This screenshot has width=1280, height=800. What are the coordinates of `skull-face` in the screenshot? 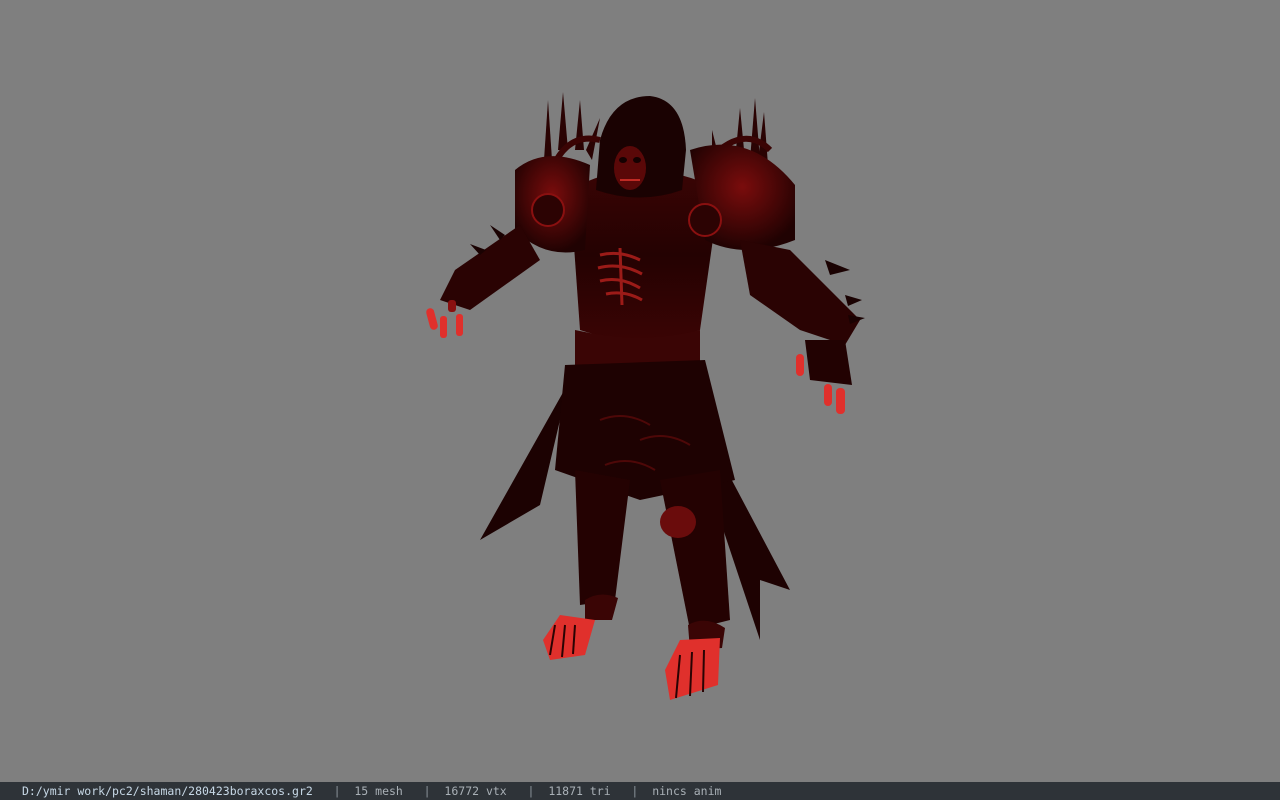 It's located at (630, 168).